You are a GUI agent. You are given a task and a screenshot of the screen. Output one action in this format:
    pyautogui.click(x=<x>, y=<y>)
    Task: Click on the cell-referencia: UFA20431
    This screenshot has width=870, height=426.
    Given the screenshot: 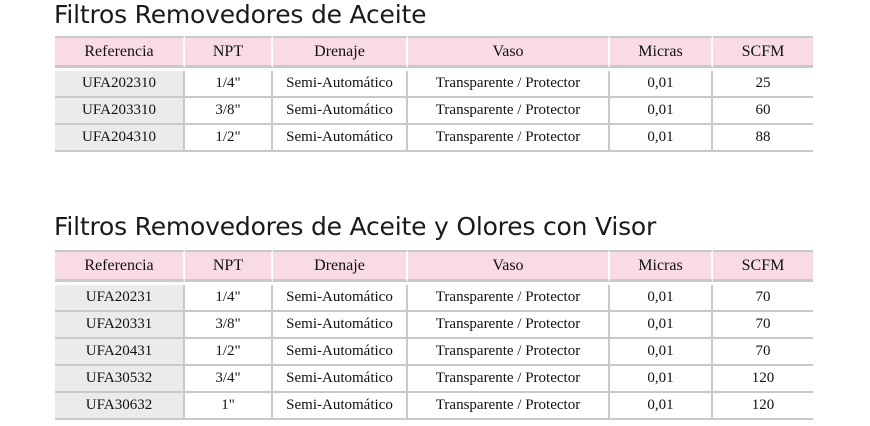 What is the action you would take?
    pyautogui.click(x=120, y=352)
    